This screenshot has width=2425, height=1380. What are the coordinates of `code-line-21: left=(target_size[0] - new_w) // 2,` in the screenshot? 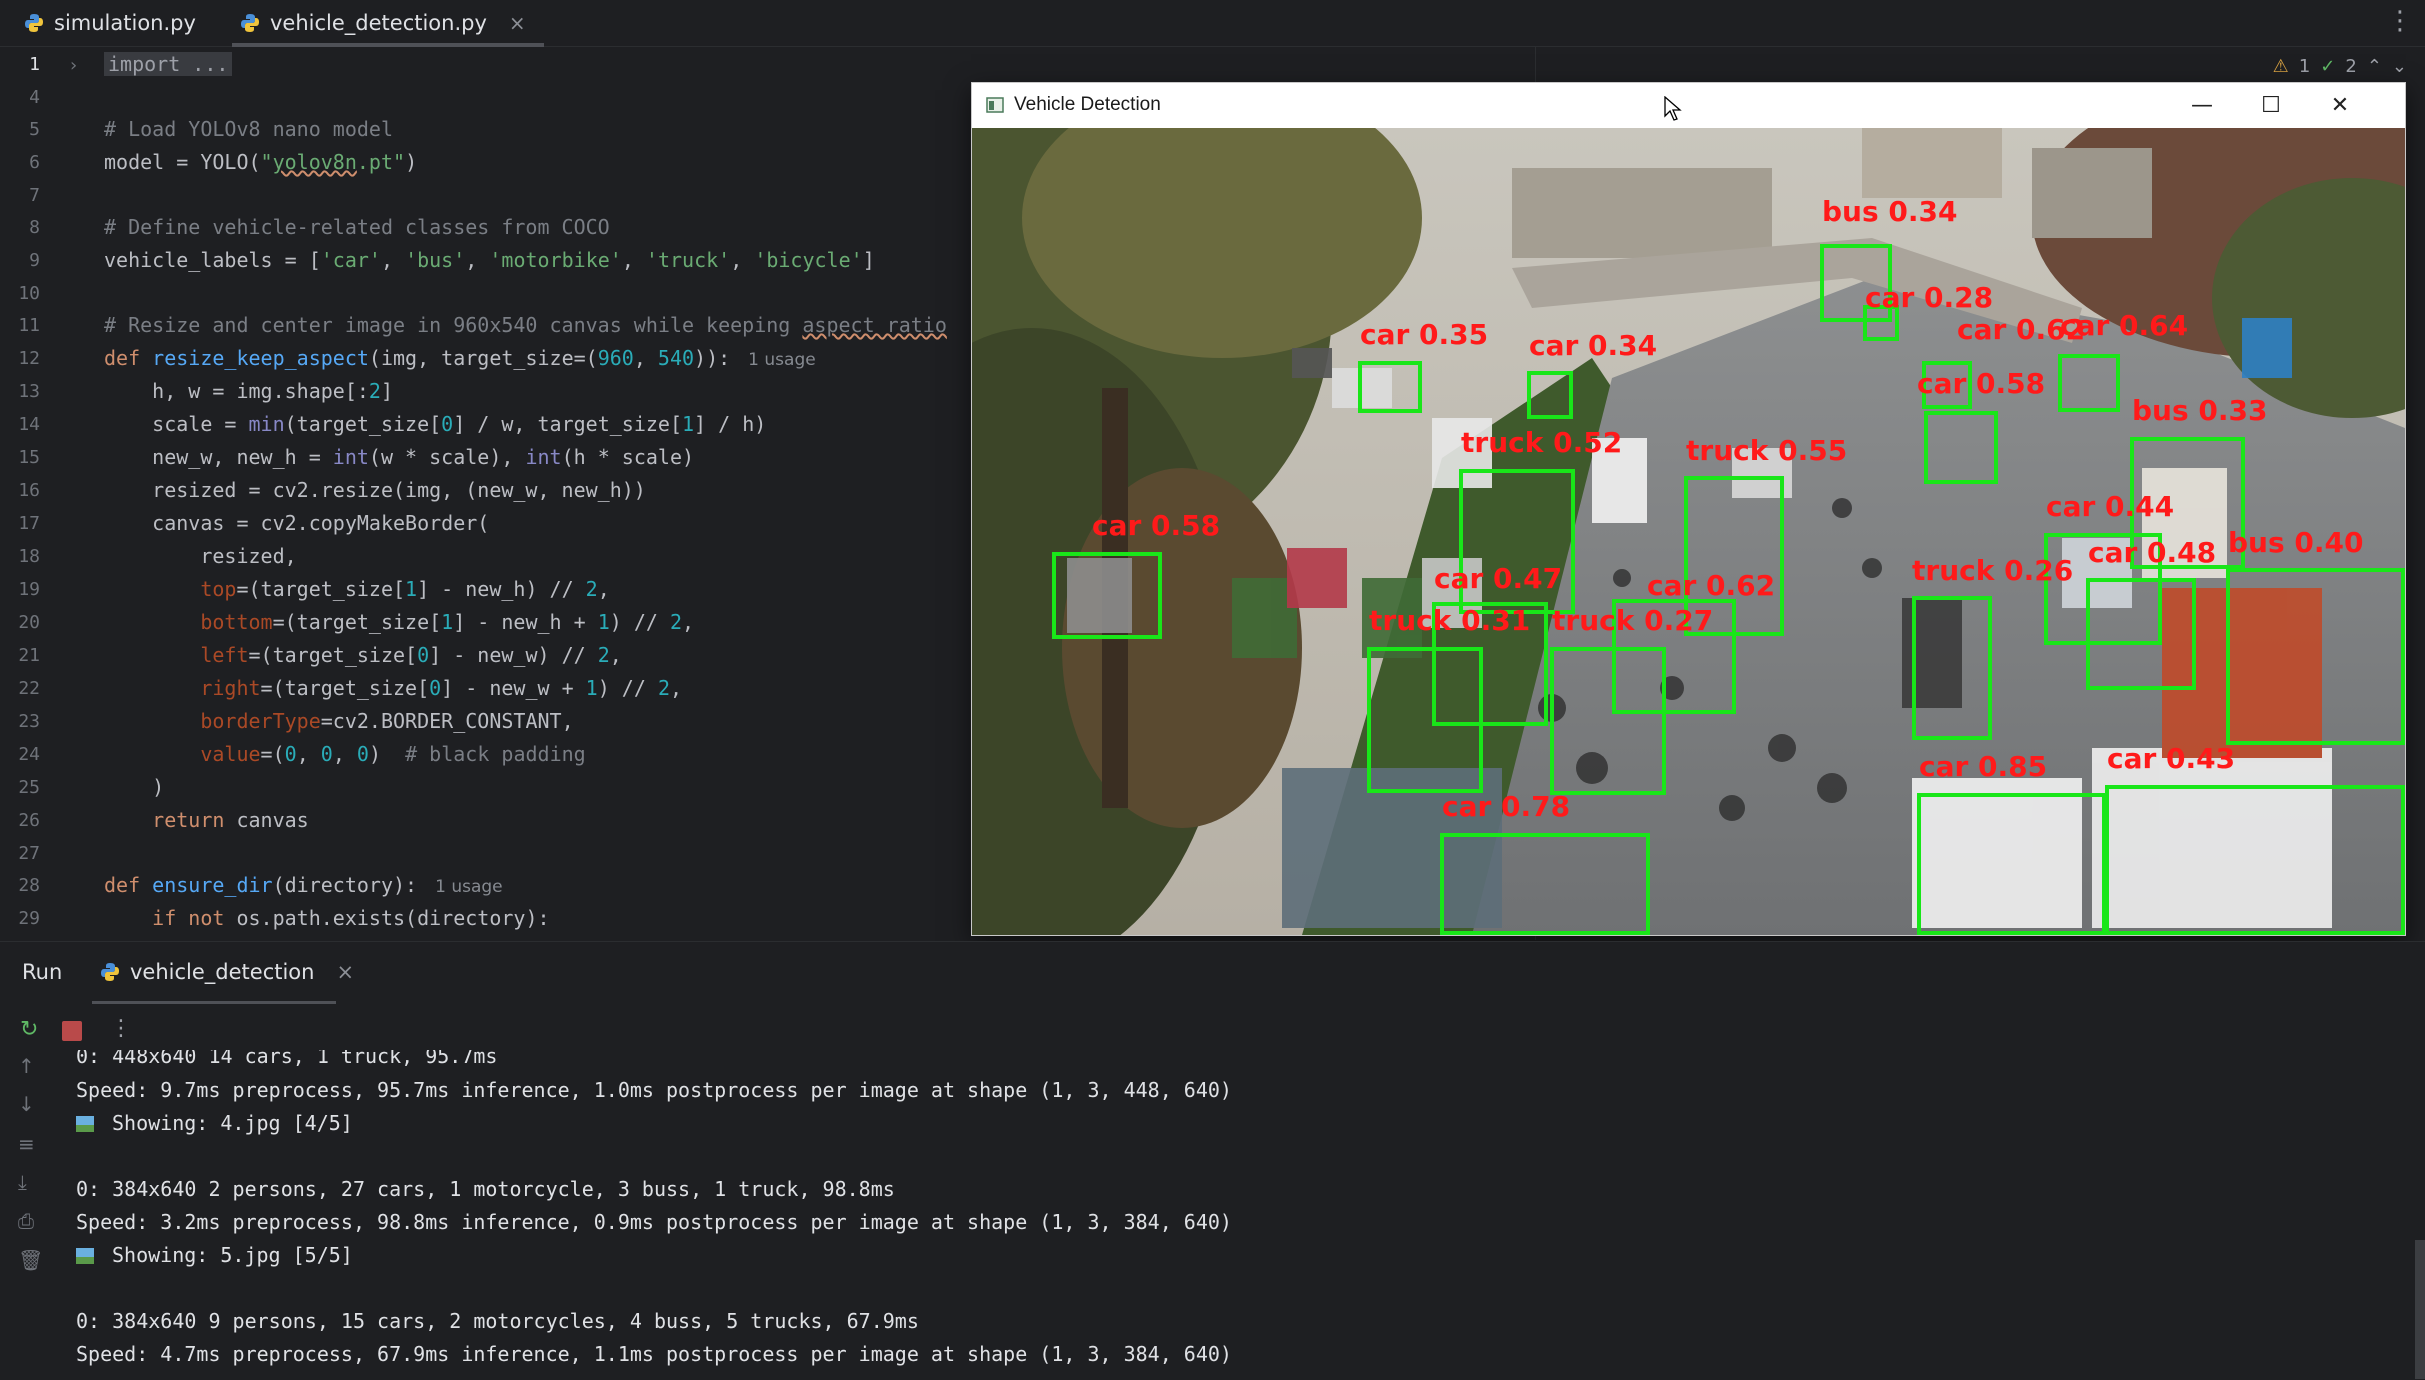 It's located at (411, 655).